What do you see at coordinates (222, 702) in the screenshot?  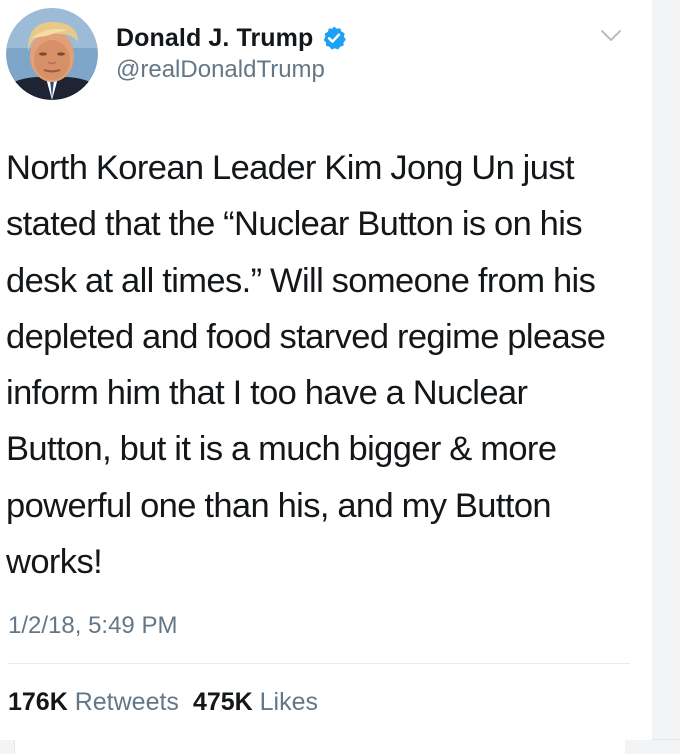 I see `likes-count: 475K` at bounding box center [222, 702].